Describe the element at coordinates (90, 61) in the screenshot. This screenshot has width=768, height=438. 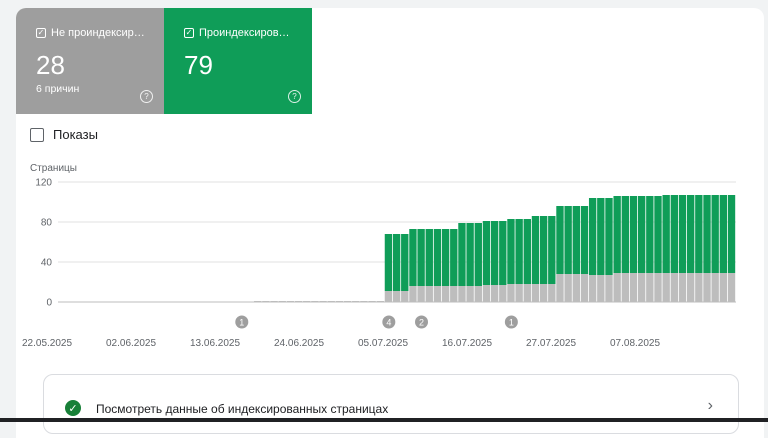
I see `not-indexed-tile: ✓ Не проиндексир… 28 6 причин ?` at that location.